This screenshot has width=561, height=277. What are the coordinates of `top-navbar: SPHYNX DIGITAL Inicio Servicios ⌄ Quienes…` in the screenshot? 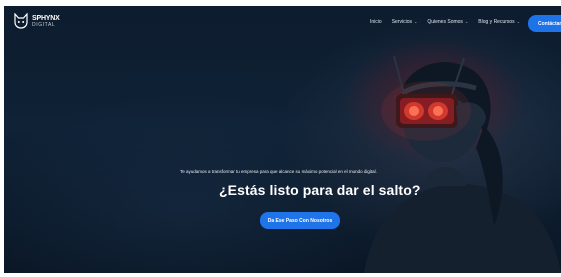 It's located at (282, 21).